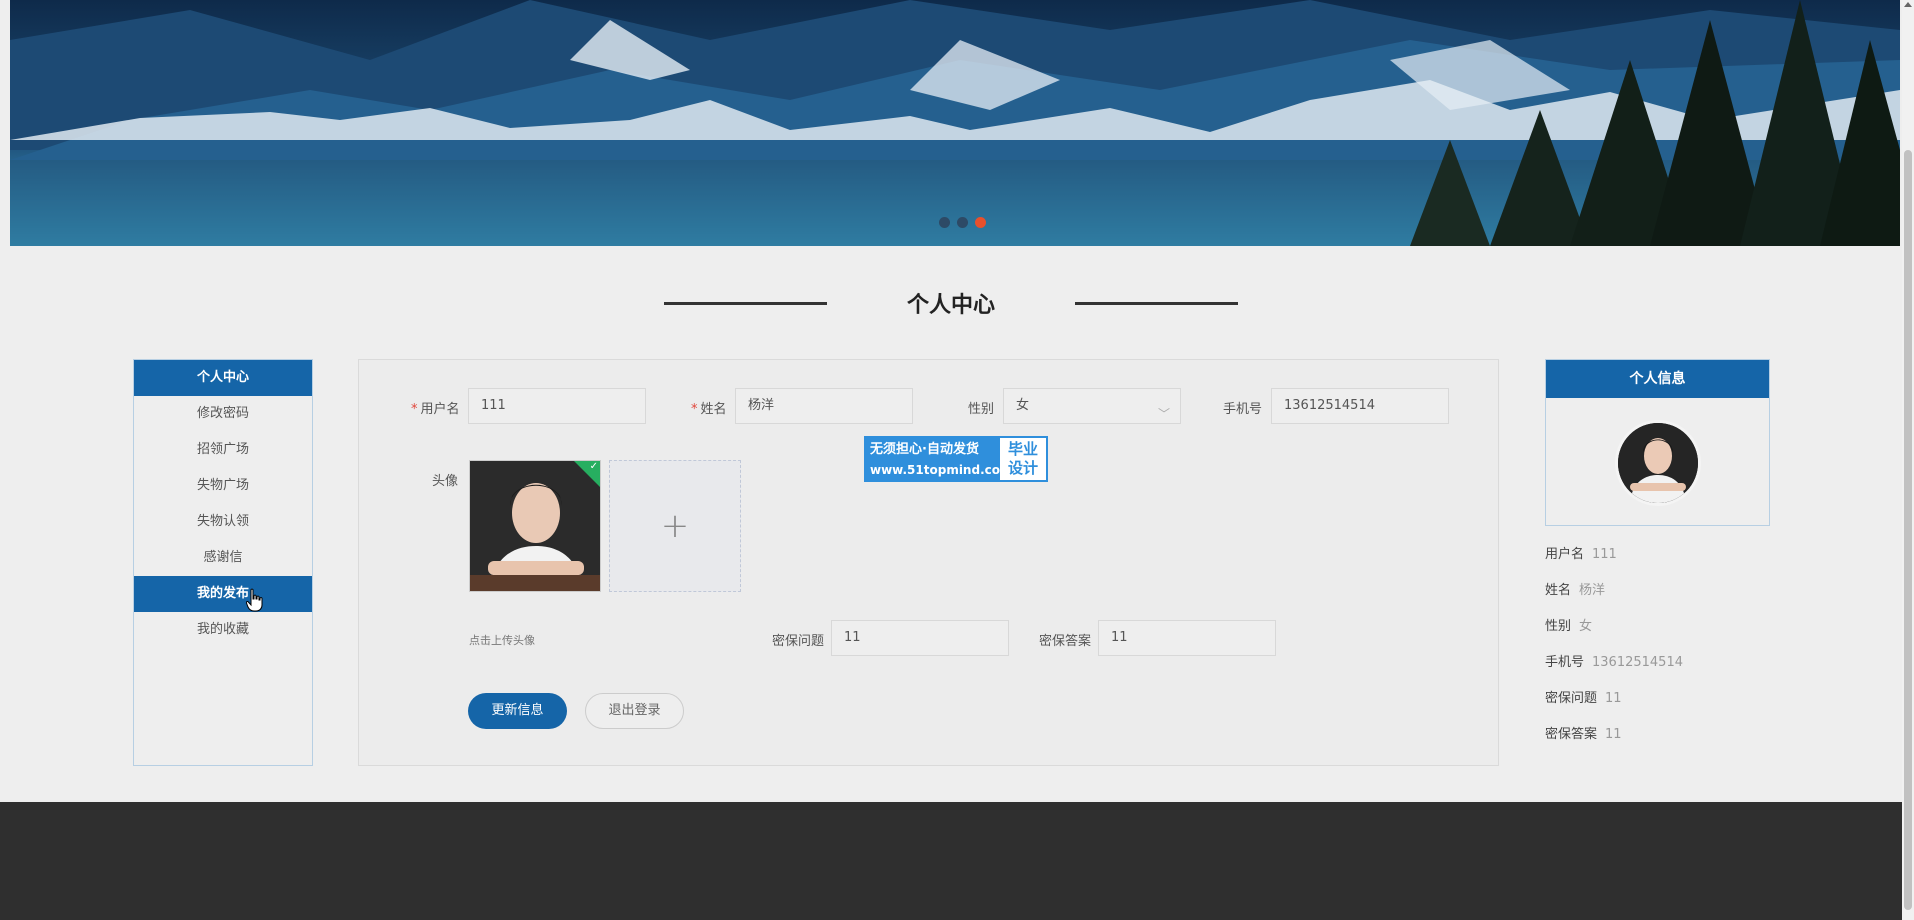  Describe the element at coordinates (634, 711) in the screenshot. I see `logout-button: 退出登录` at that location.